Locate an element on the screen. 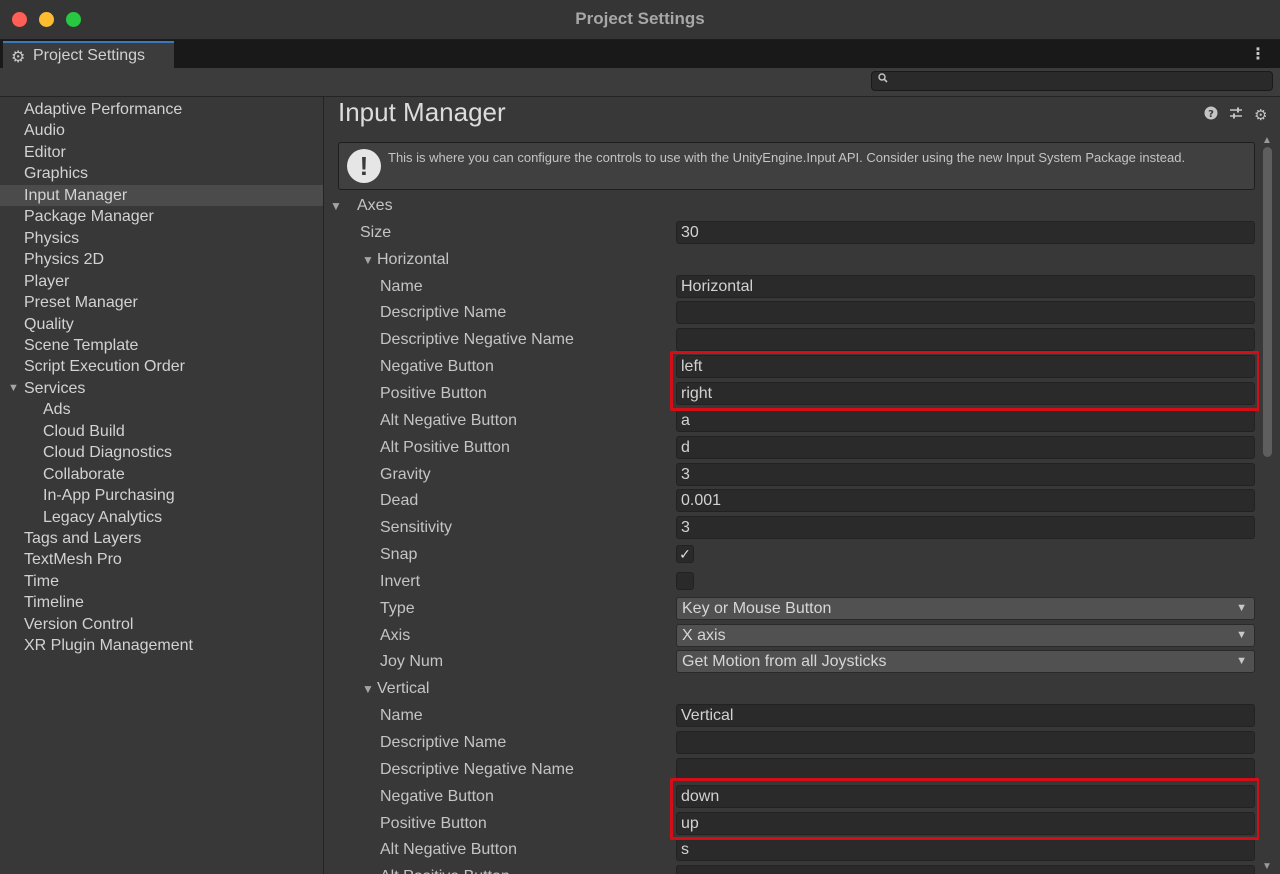 The height and width of the screenshot is (874, 1280). sidebar-item: Graphics is located at coordinates (161, 173).